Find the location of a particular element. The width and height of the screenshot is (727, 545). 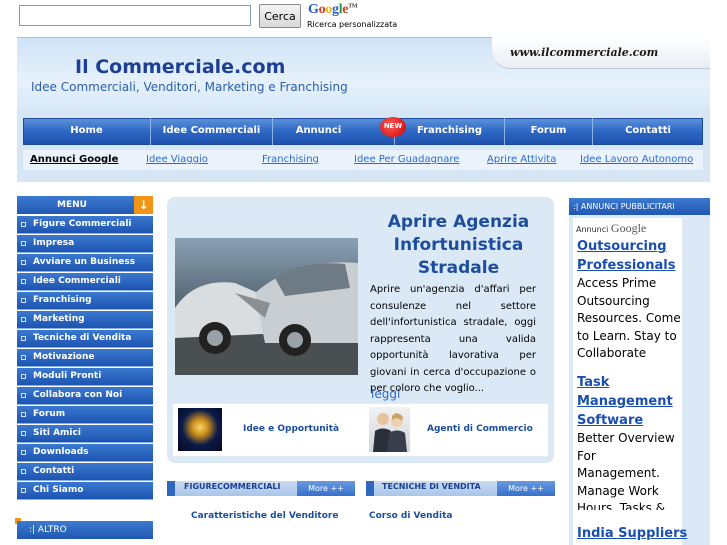

menu-item-label: Marketing is located at coordinates (59, 319).